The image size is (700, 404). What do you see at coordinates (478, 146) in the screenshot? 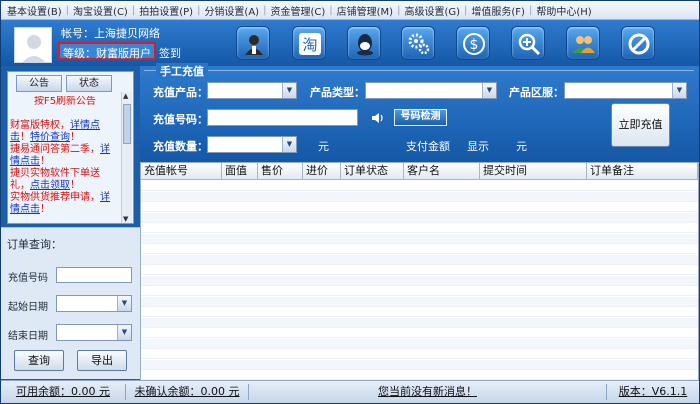
I see `pay-amount-value: 显示` at bounding box center [478, 146].